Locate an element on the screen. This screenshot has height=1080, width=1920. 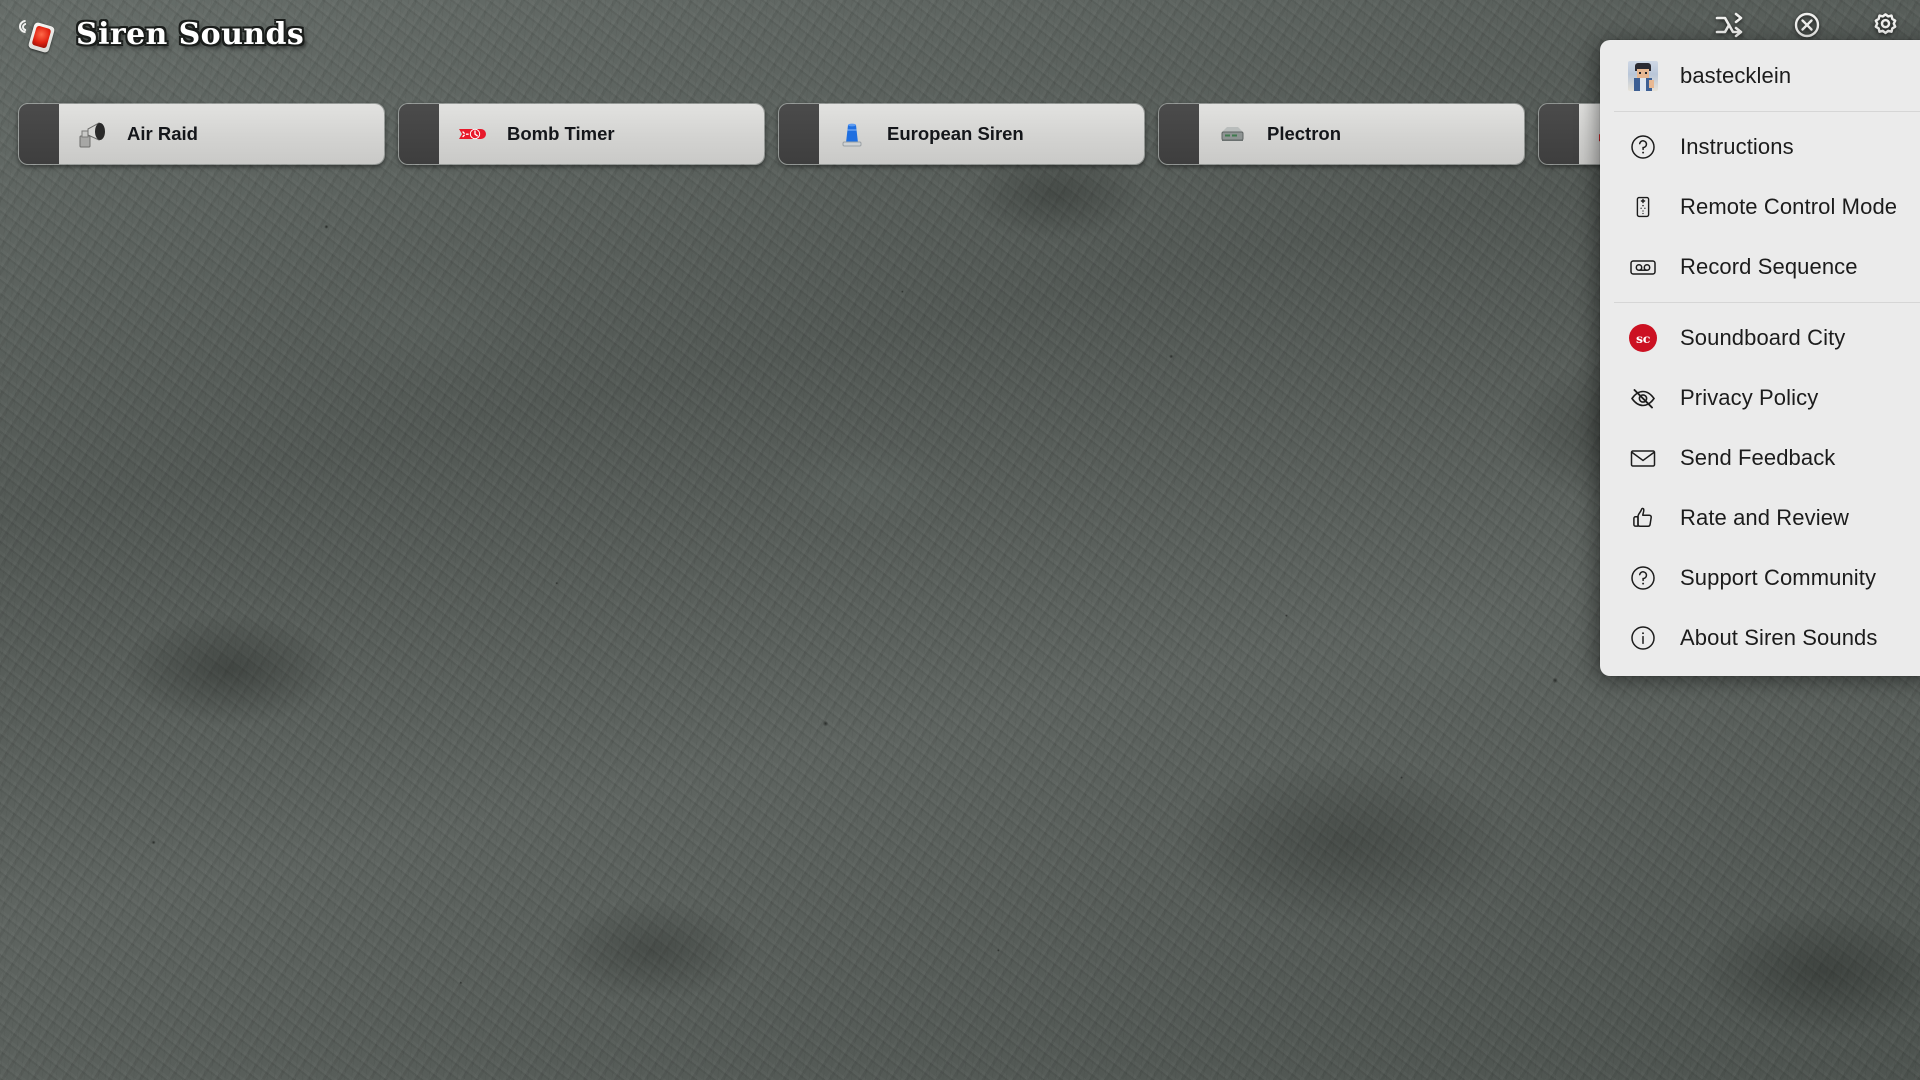
sound-button-plectron: Plectron is located at coordinates (1341, 134).